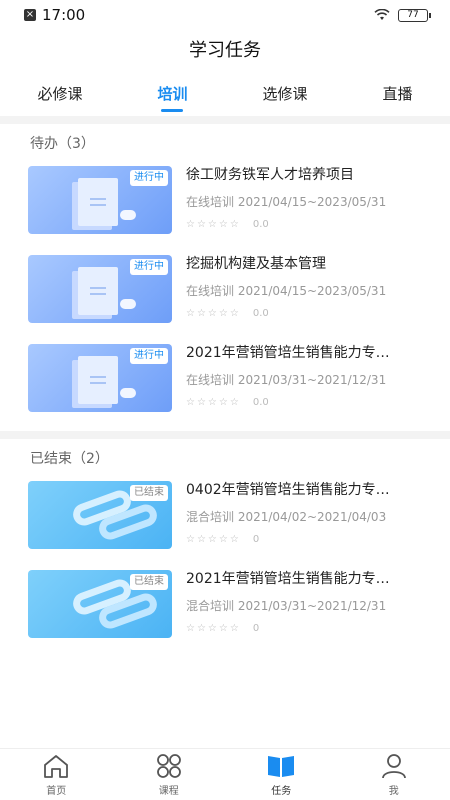 This screenshot has height=800, width=450. I want to click on page-title: 学习任务, so click(225, 50).